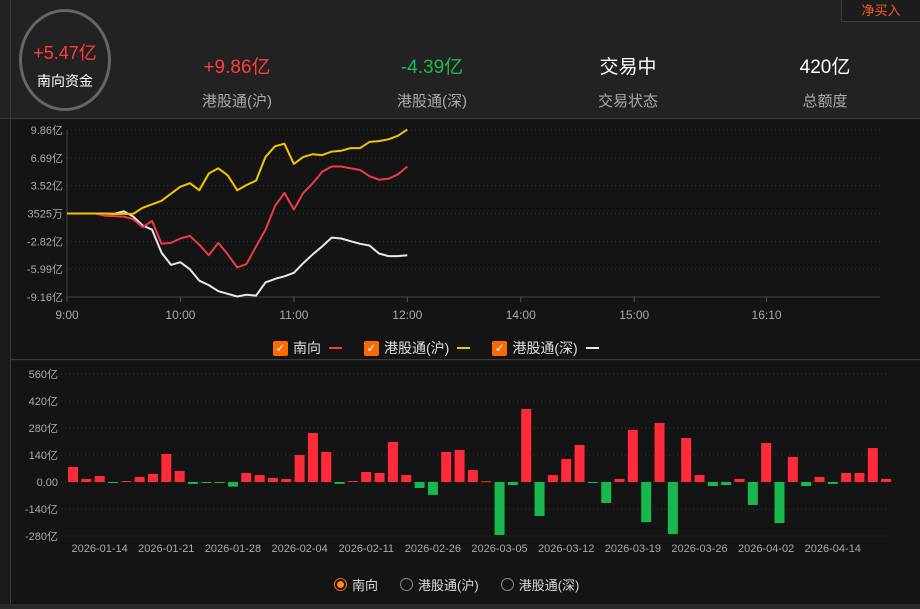  Describe the element at coordinates (627, 101) in the screenshot. I see `stat-label: 交易状态` at that location.